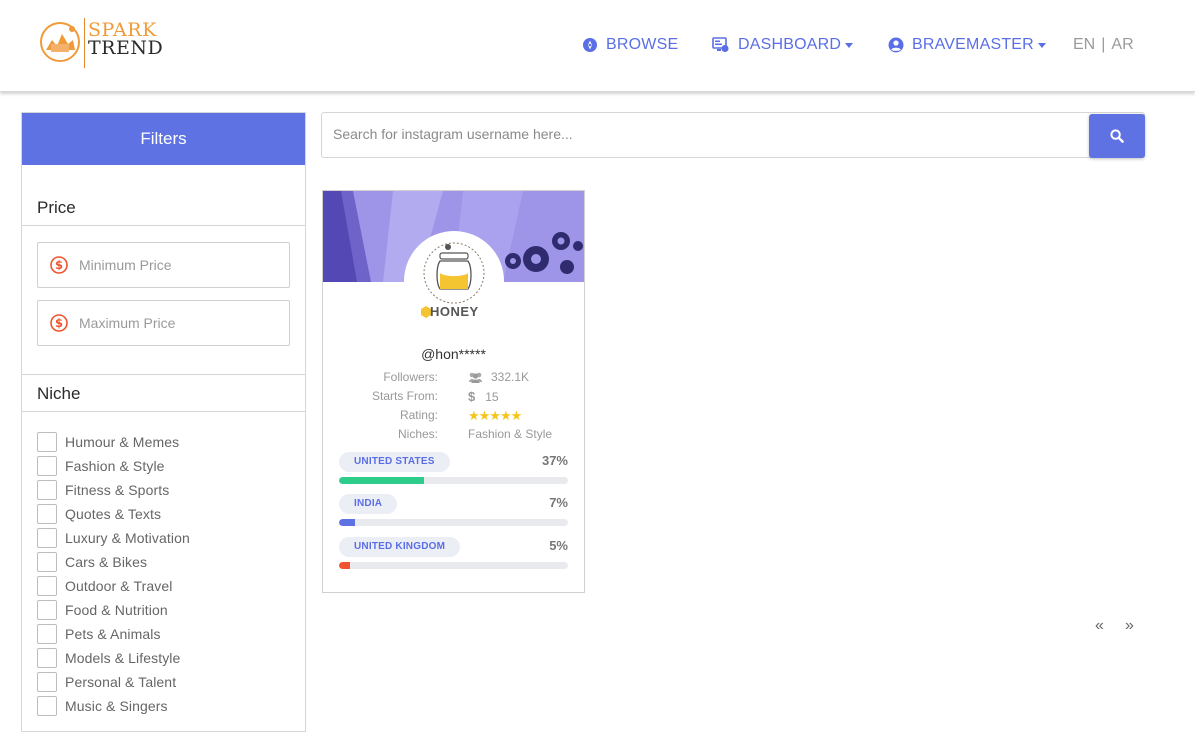  I want to click on top-navbar: SPARK TREND BROWSE DASHBOARD BRAVEMASTER, so click(597, 46).